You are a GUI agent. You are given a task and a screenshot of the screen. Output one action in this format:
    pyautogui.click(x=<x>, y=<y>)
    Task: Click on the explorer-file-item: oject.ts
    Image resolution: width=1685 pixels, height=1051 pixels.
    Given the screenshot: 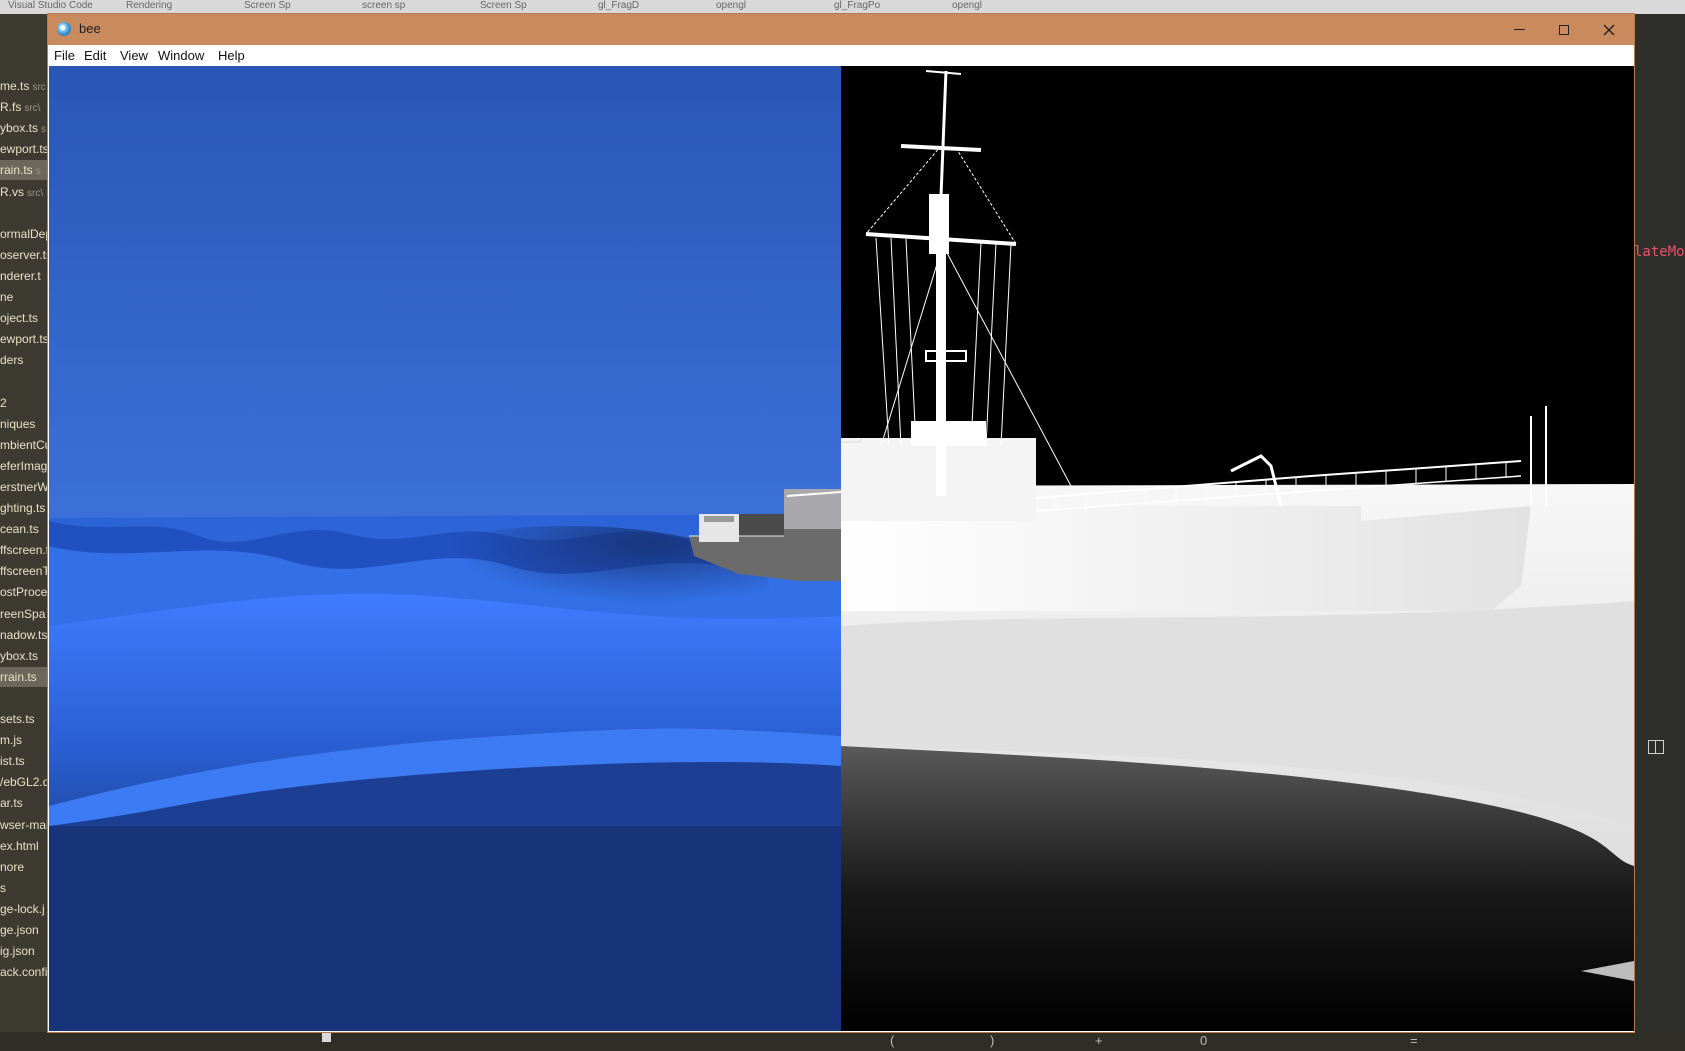 What is the action you would take?
    pyautogui.click(x=24, y=318)
    